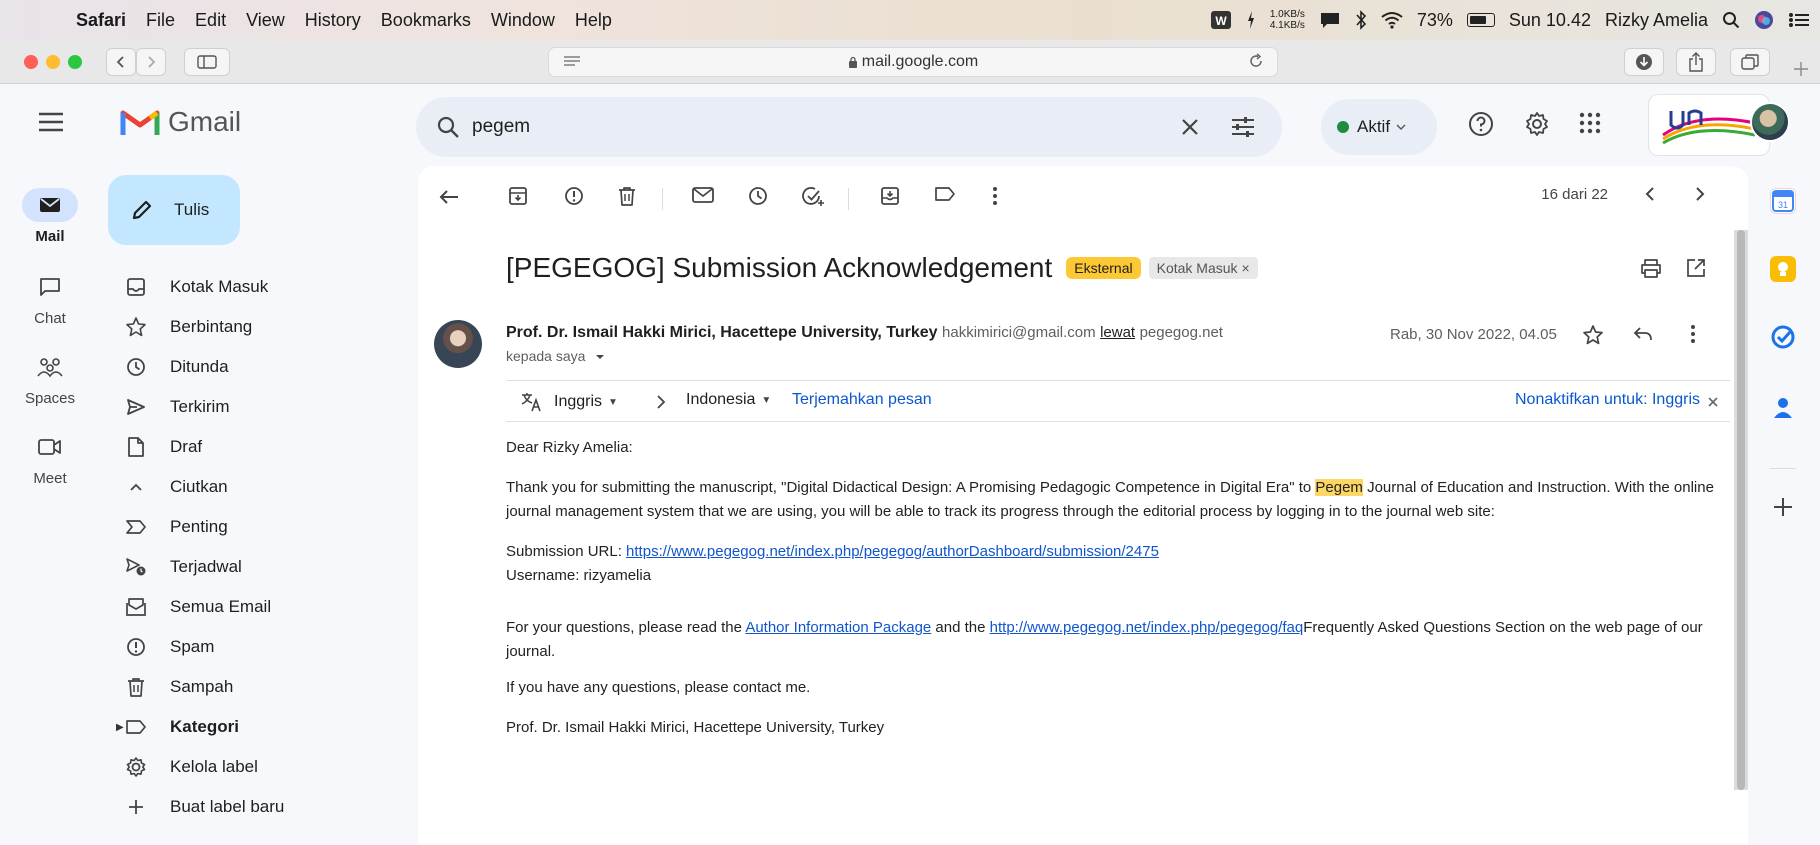 Image resolution: width=1820 pixels, height=845 pixels. Describe the element at coordinates (1643, 334) in the screenshot. I see `reply-icon` at that location.